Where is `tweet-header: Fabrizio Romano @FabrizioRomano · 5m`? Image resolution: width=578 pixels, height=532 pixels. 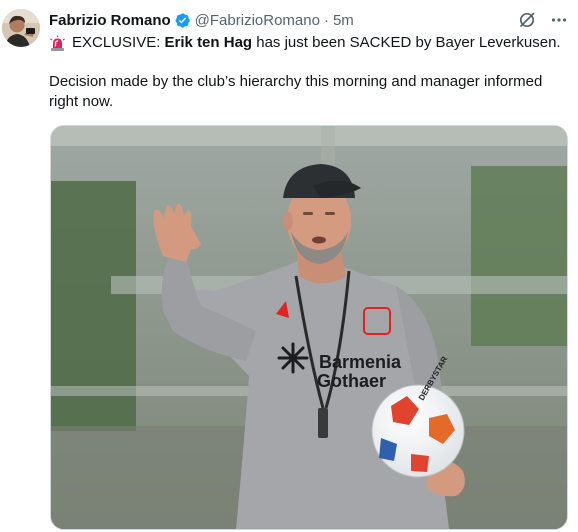 tweet-header: Fabrizio Romano @FabrizioRomano · 5m is located at coordinates (308, 20).